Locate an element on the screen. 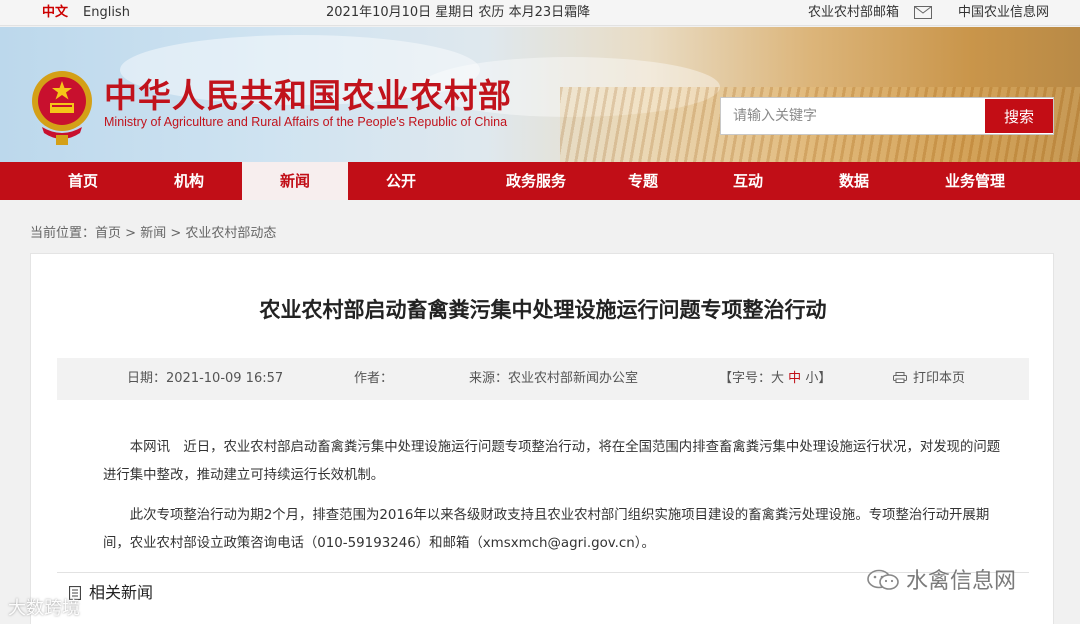 This screenshot has width=1080, height=624. watermark-dashu: 大数跨境 is located at coordinates (44, 607).